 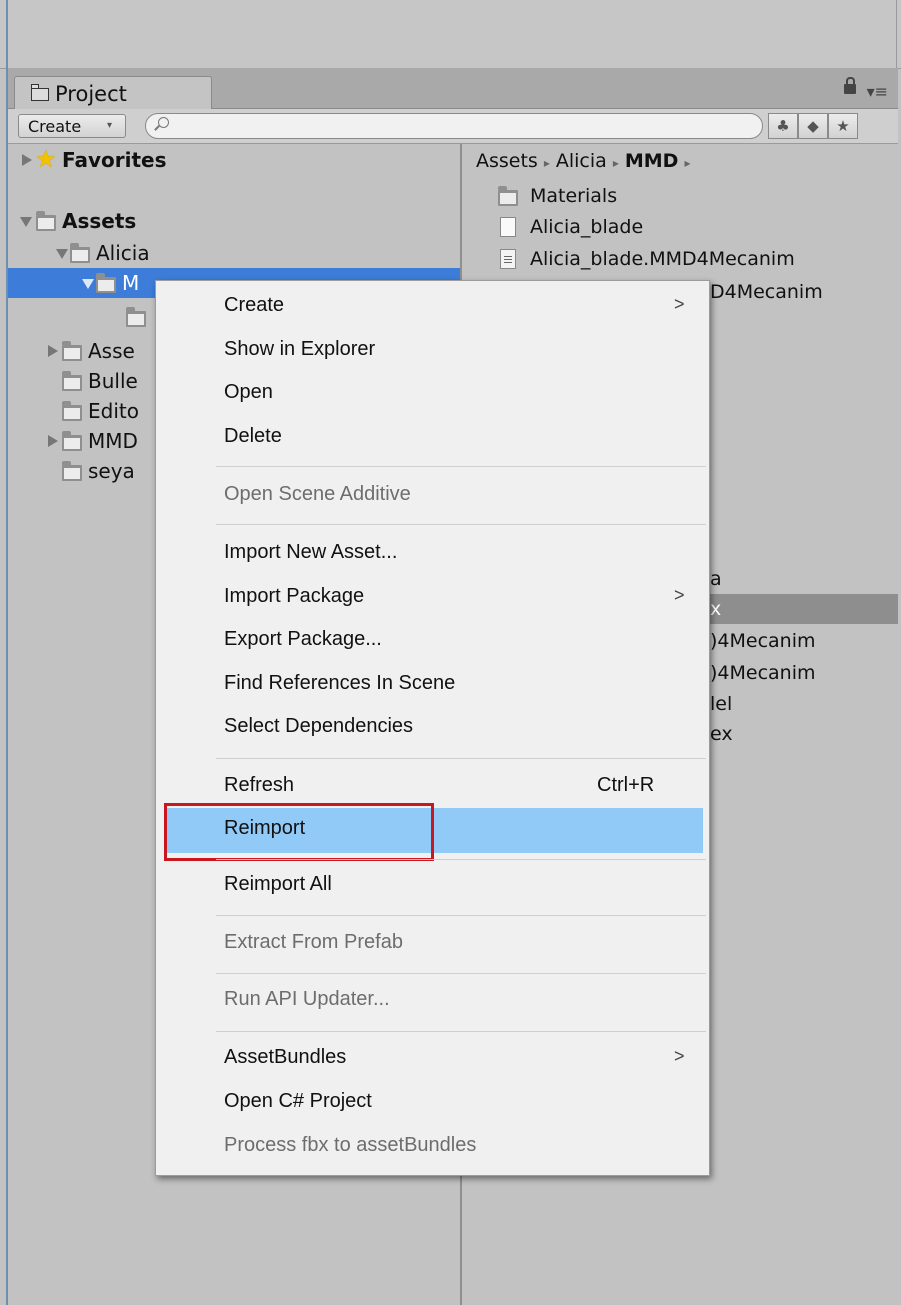 What do you see at coordinates (508, 259) in the screenshot?
I see `text-file-icon` at bounding box center [508, 259].